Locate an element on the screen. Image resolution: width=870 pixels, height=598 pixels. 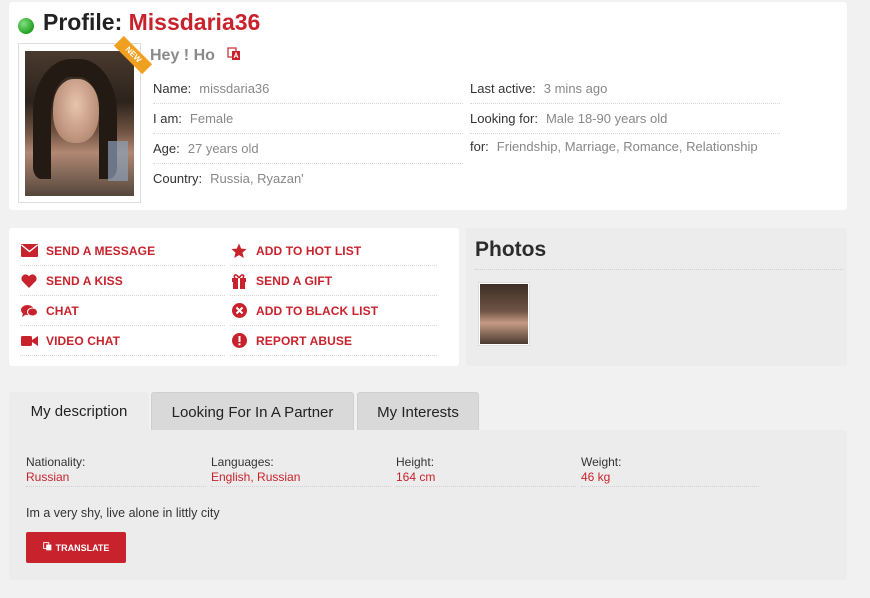
gender-label: I am: is located at coordinates (167, 118).